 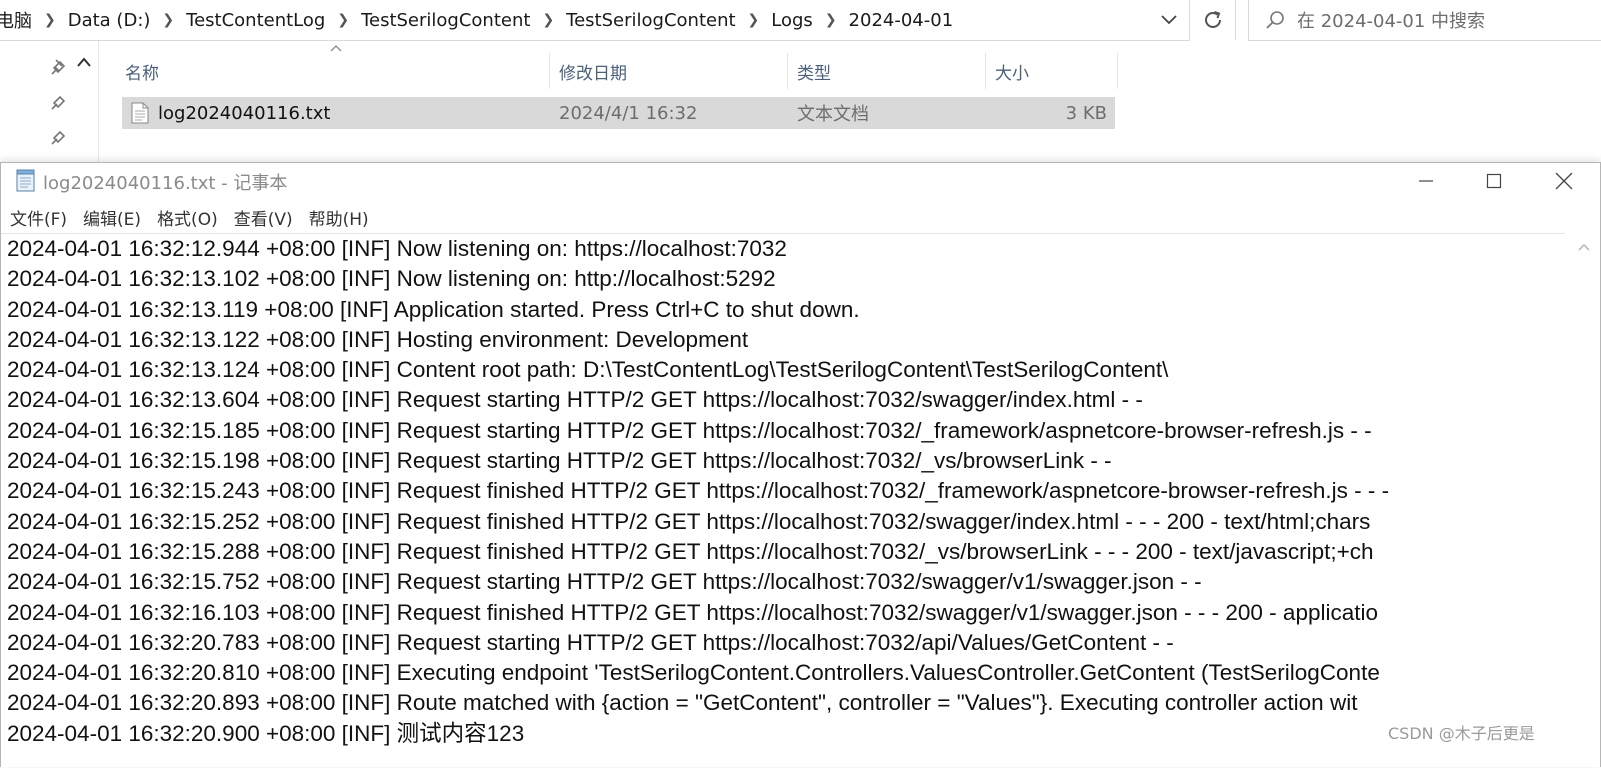 What do you see at coordinates (1391, 21) in the screenshot?
I see `search-placeholder: 在 2024-04-01 中搜索` at bounding box center [1391, 21].